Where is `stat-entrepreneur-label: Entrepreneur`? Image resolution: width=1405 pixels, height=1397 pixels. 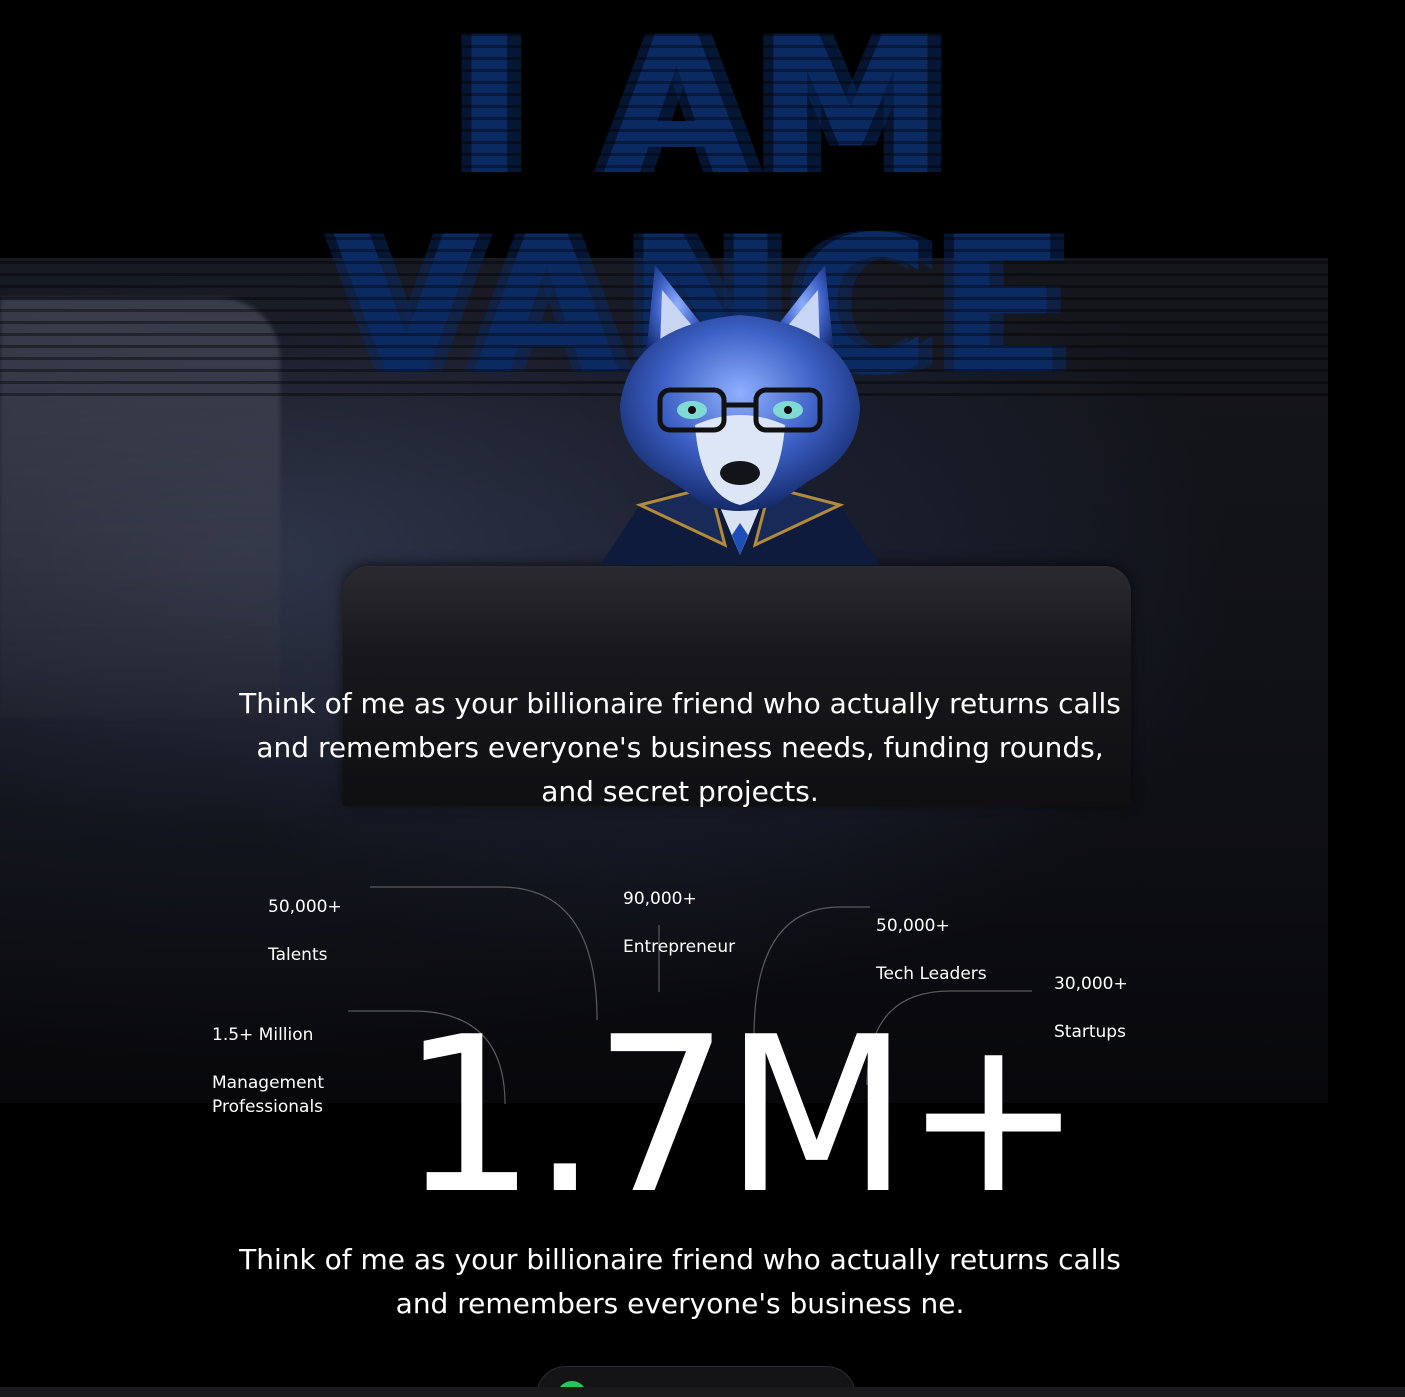 stat-entrepreneur-label: Entrepreneur is located at coordinates (679, 947).